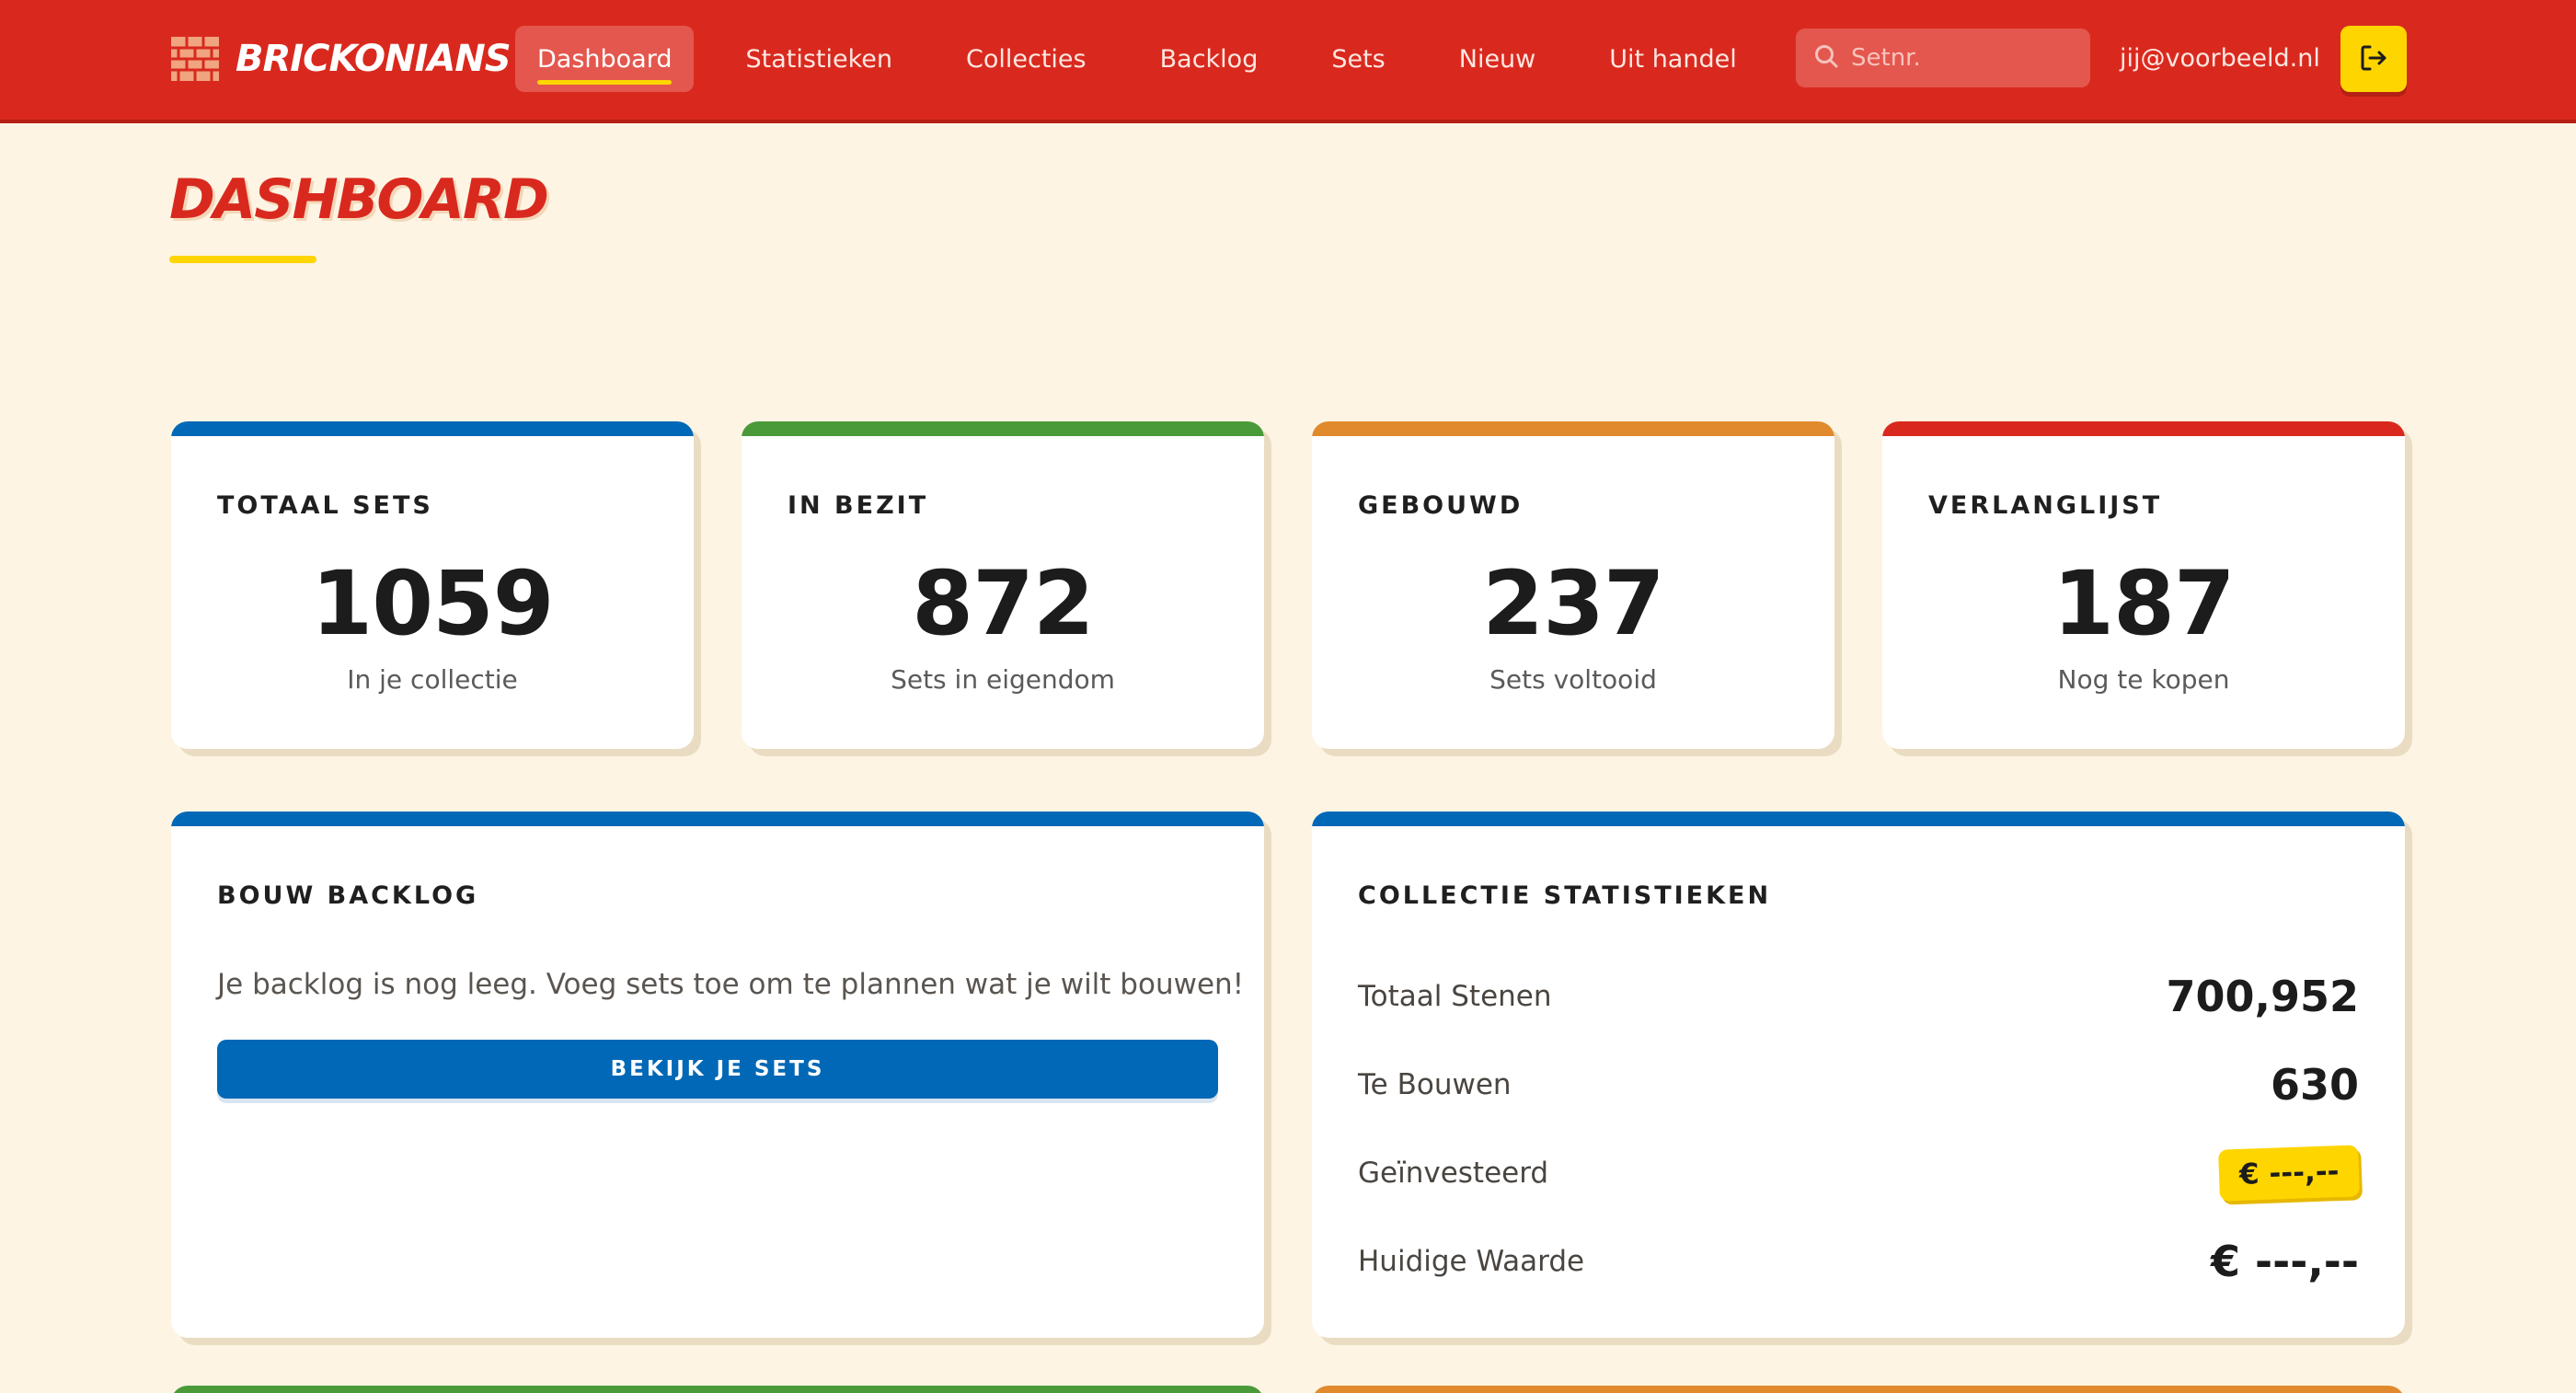 The image size is (2576, 1393). Describe the element at coordinates (1358, 59) in the screenshot. I see `nav-item-sets: Sets` at that location.